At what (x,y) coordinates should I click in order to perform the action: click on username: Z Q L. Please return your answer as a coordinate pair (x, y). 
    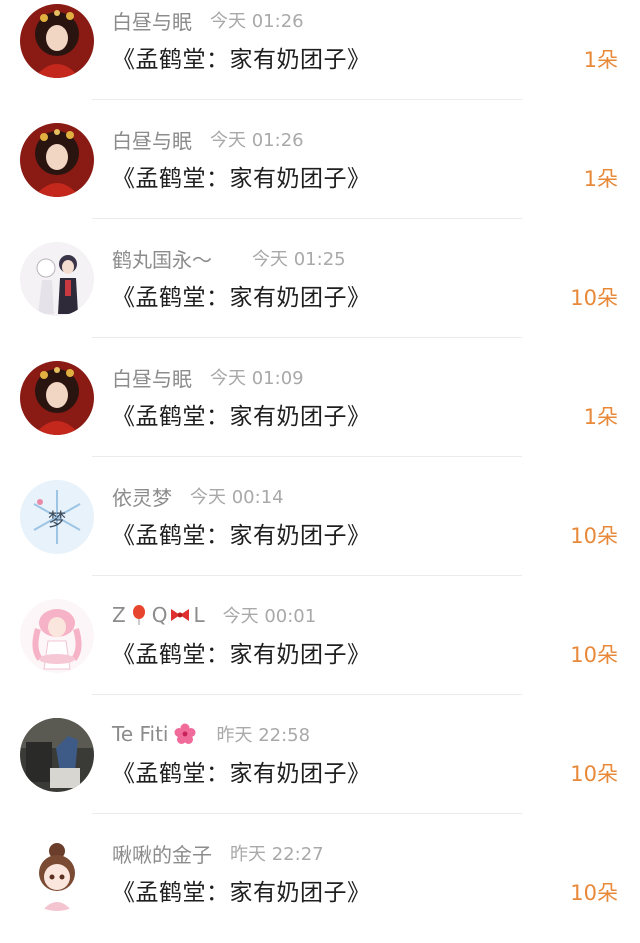
    Looking at the image, I should click on (158, 615).